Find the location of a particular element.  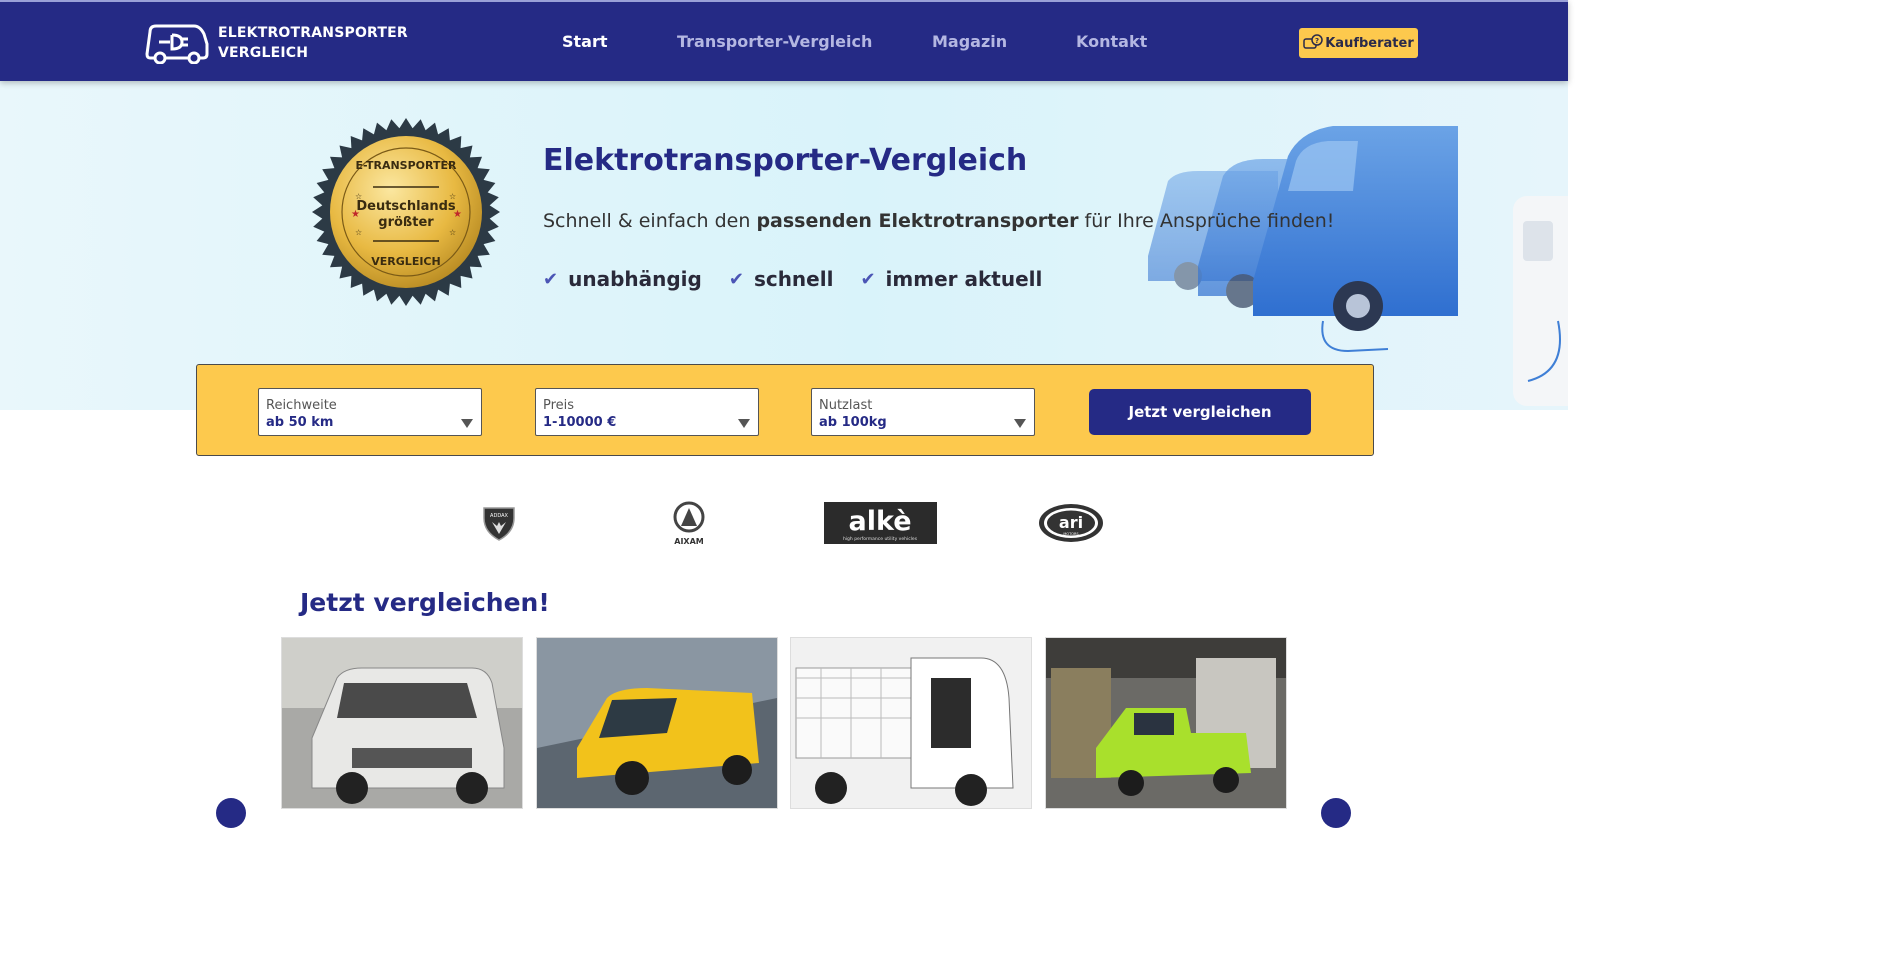

aixam-logo: AIXAM is located at coordinates (689, 523).